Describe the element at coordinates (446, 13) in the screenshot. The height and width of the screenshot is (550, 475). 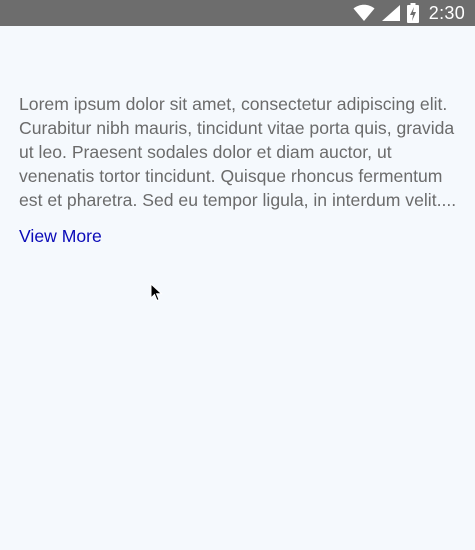
I see `status-time: 2:30` at that location.